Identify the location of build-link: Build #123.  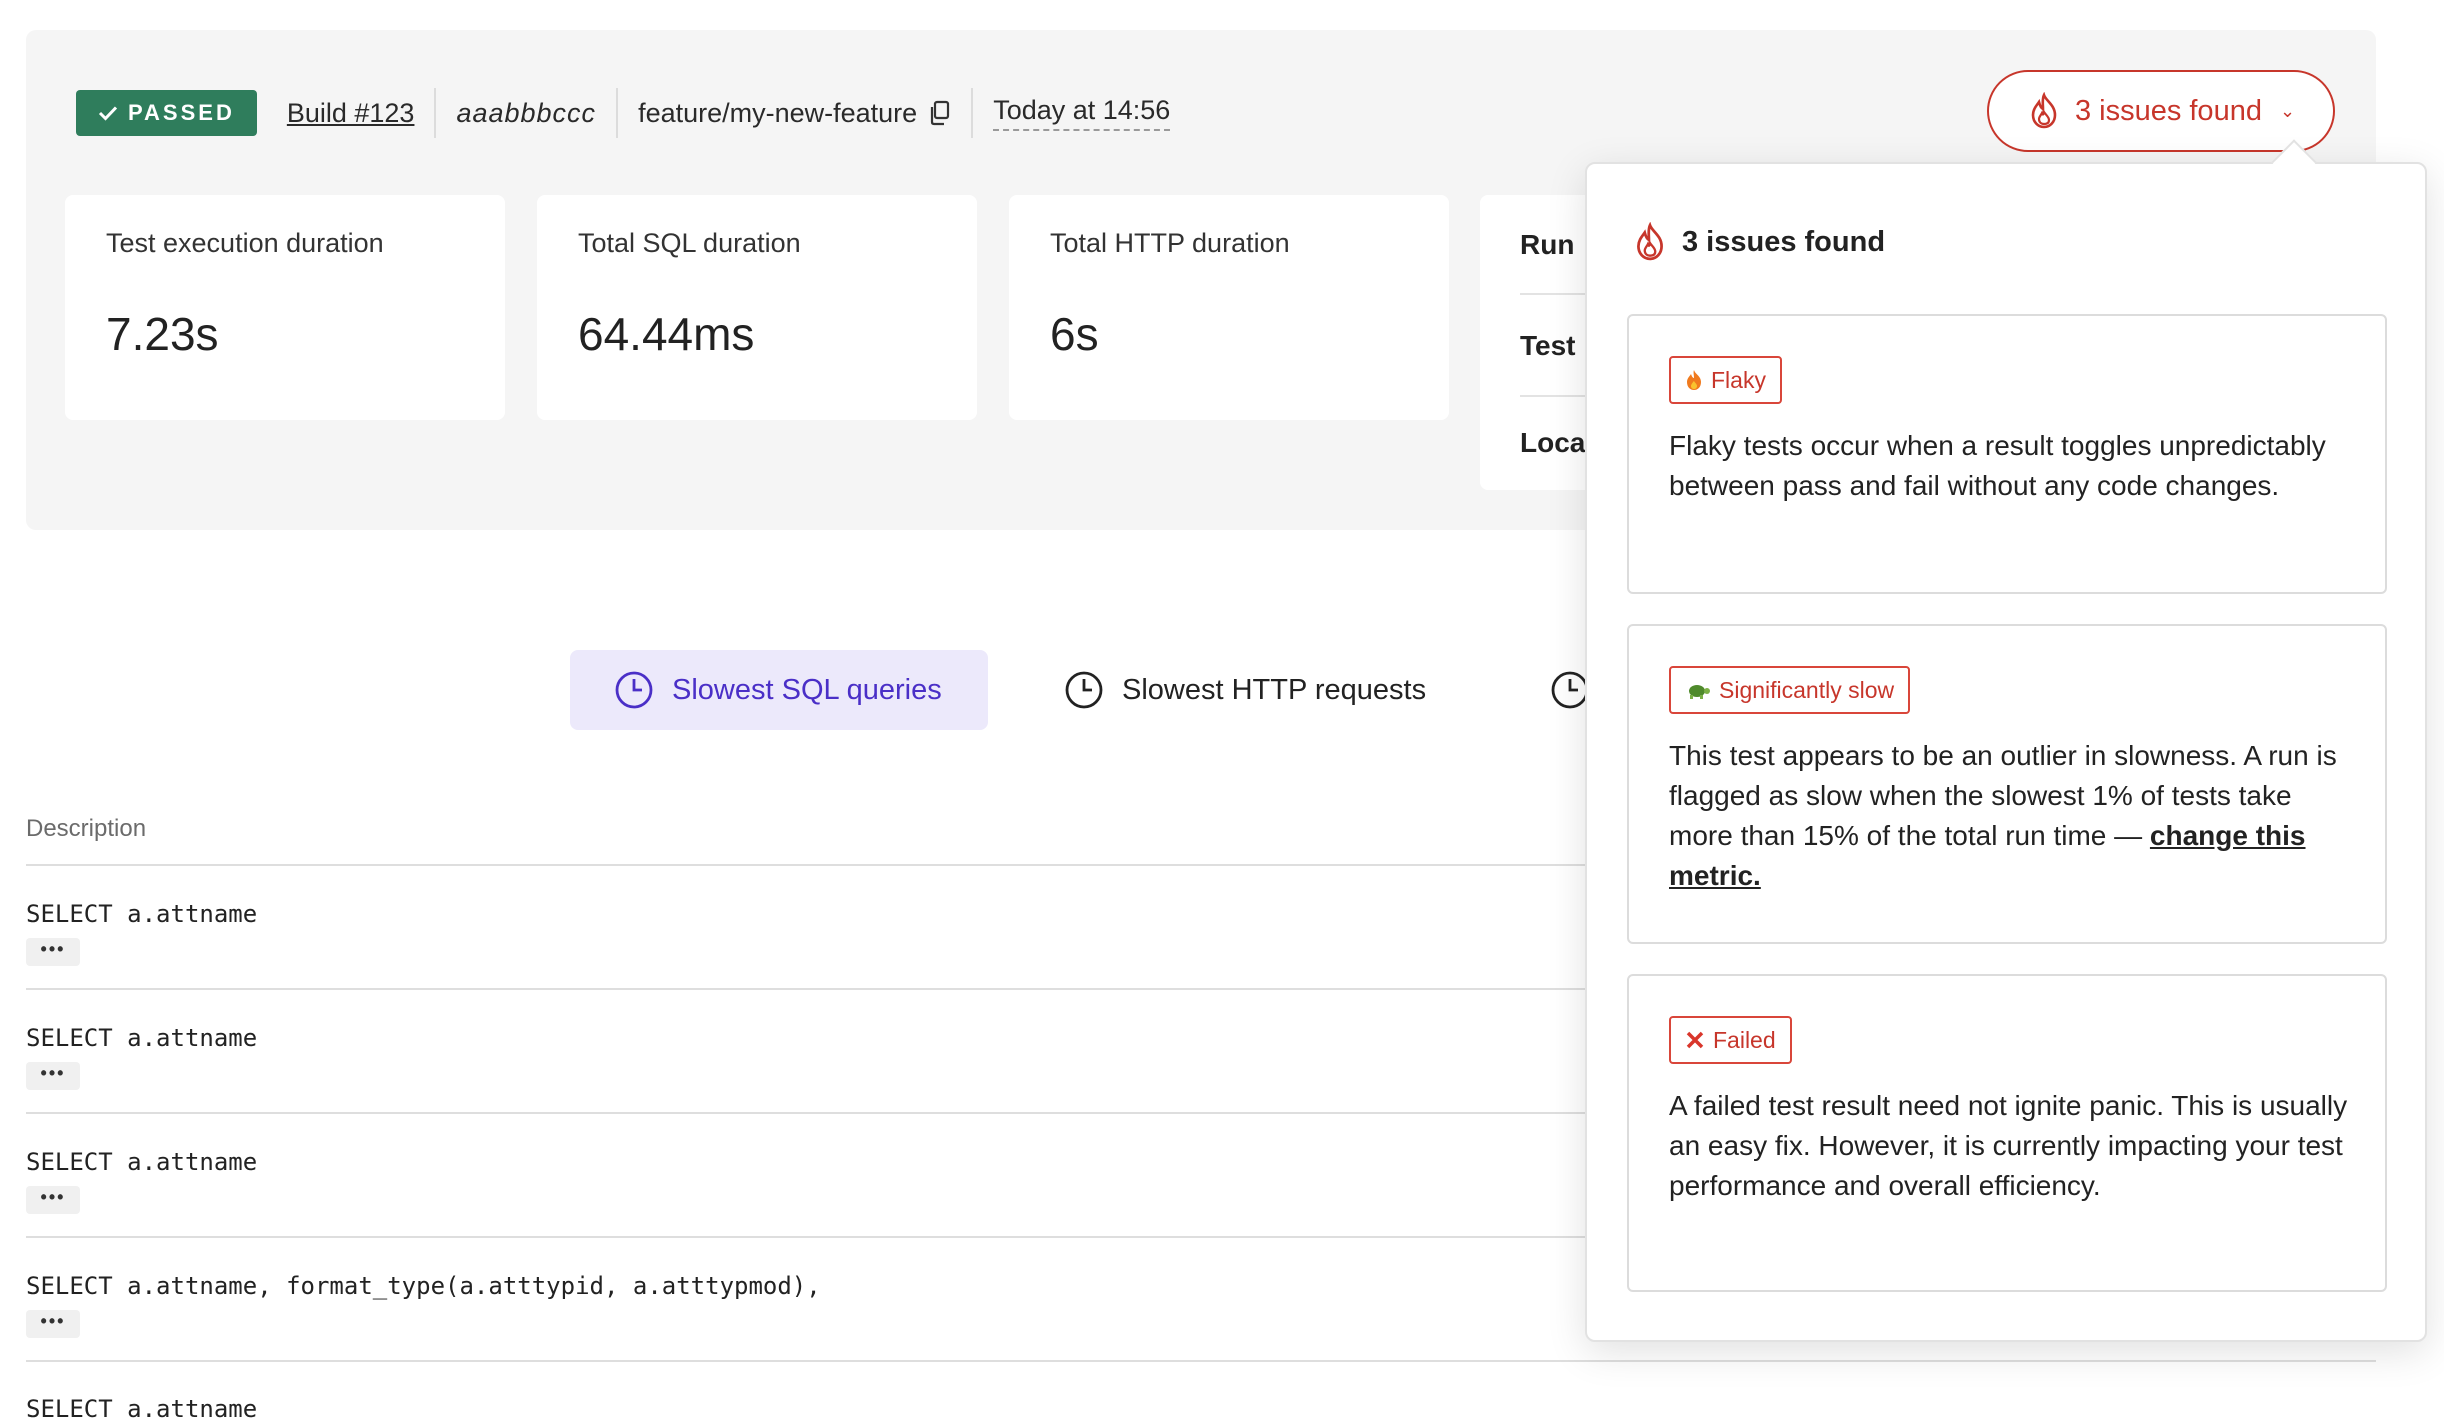
(351, 113).